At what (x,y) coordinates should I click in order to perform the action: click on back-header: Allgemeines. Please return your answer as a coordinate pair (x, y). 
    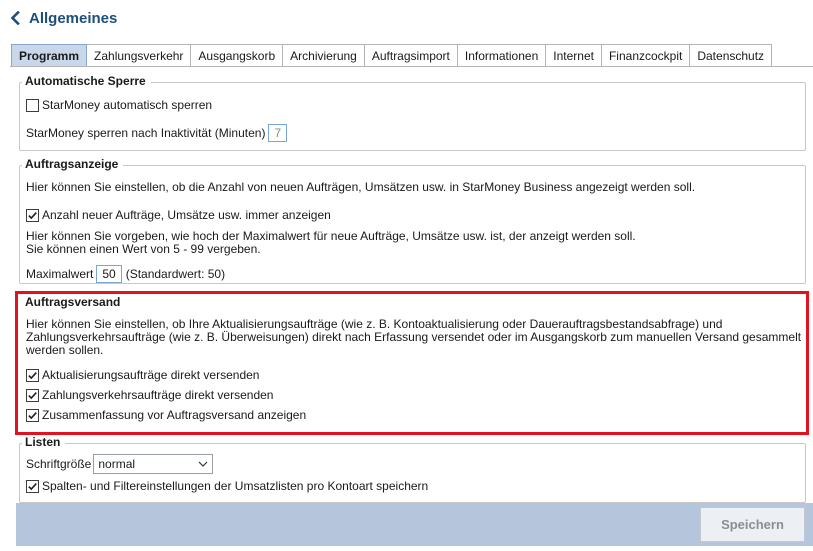
    Looking at the image, I should click on (63, 18).